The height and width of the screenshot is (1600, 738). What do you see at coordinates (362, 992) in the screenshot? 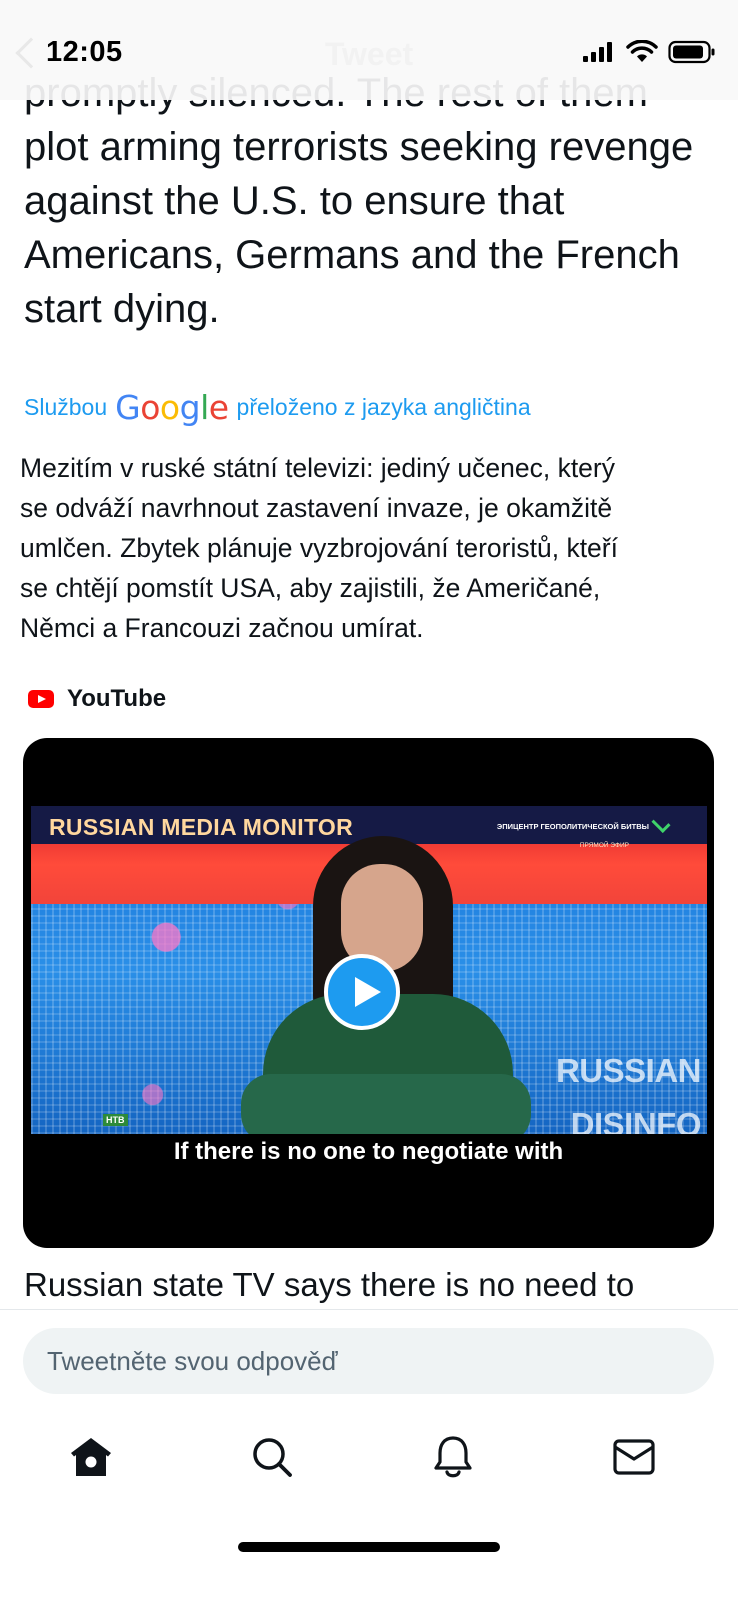
I see `play-button` at bounding box center [362, 992].